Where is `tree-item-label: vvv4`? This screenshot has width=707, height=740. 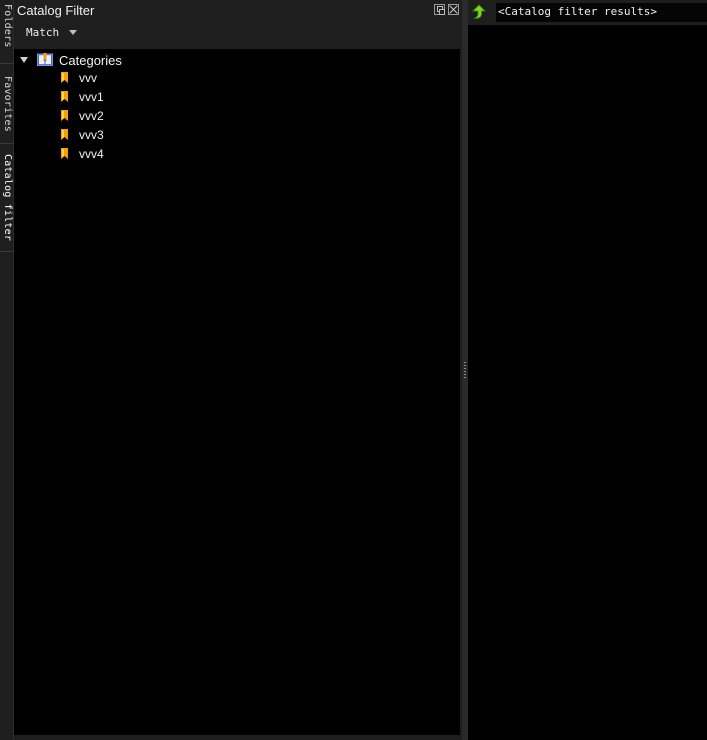
tree-item-label: vvv4 is located at coordinates (91, 154).